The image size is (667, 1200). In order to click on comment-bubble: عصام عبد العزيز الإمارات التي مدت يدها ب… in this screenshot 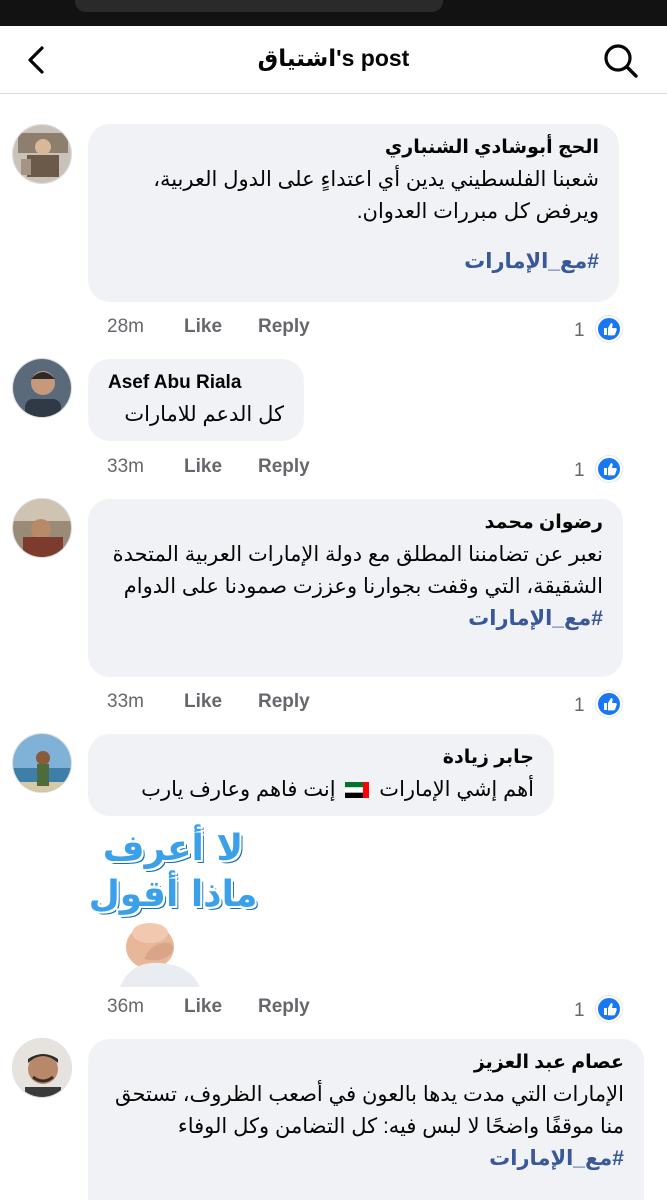, I will do `click(366, 1119)`.